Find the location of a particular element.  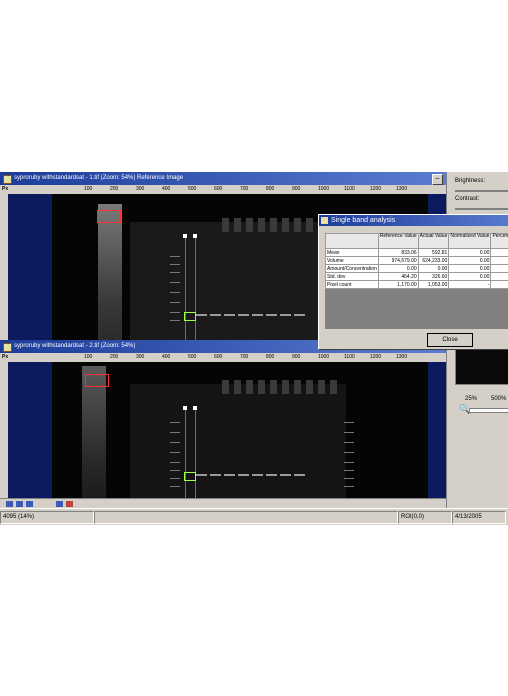

row-label: Mean is located at coordinates (352, 252).